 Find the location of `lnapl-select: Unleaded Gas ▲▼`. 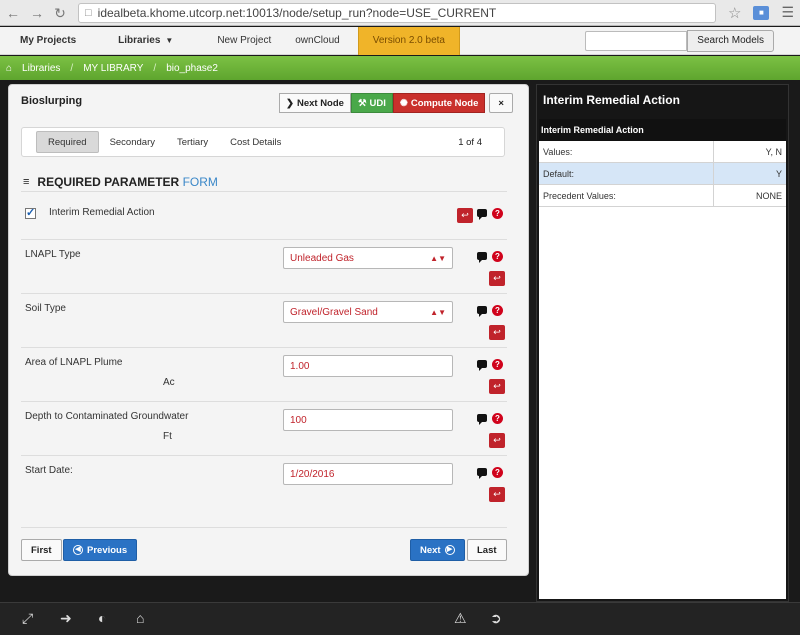

lnapl-select: Unleaded Gas ▲▼ is located at coordinates (368, 258).